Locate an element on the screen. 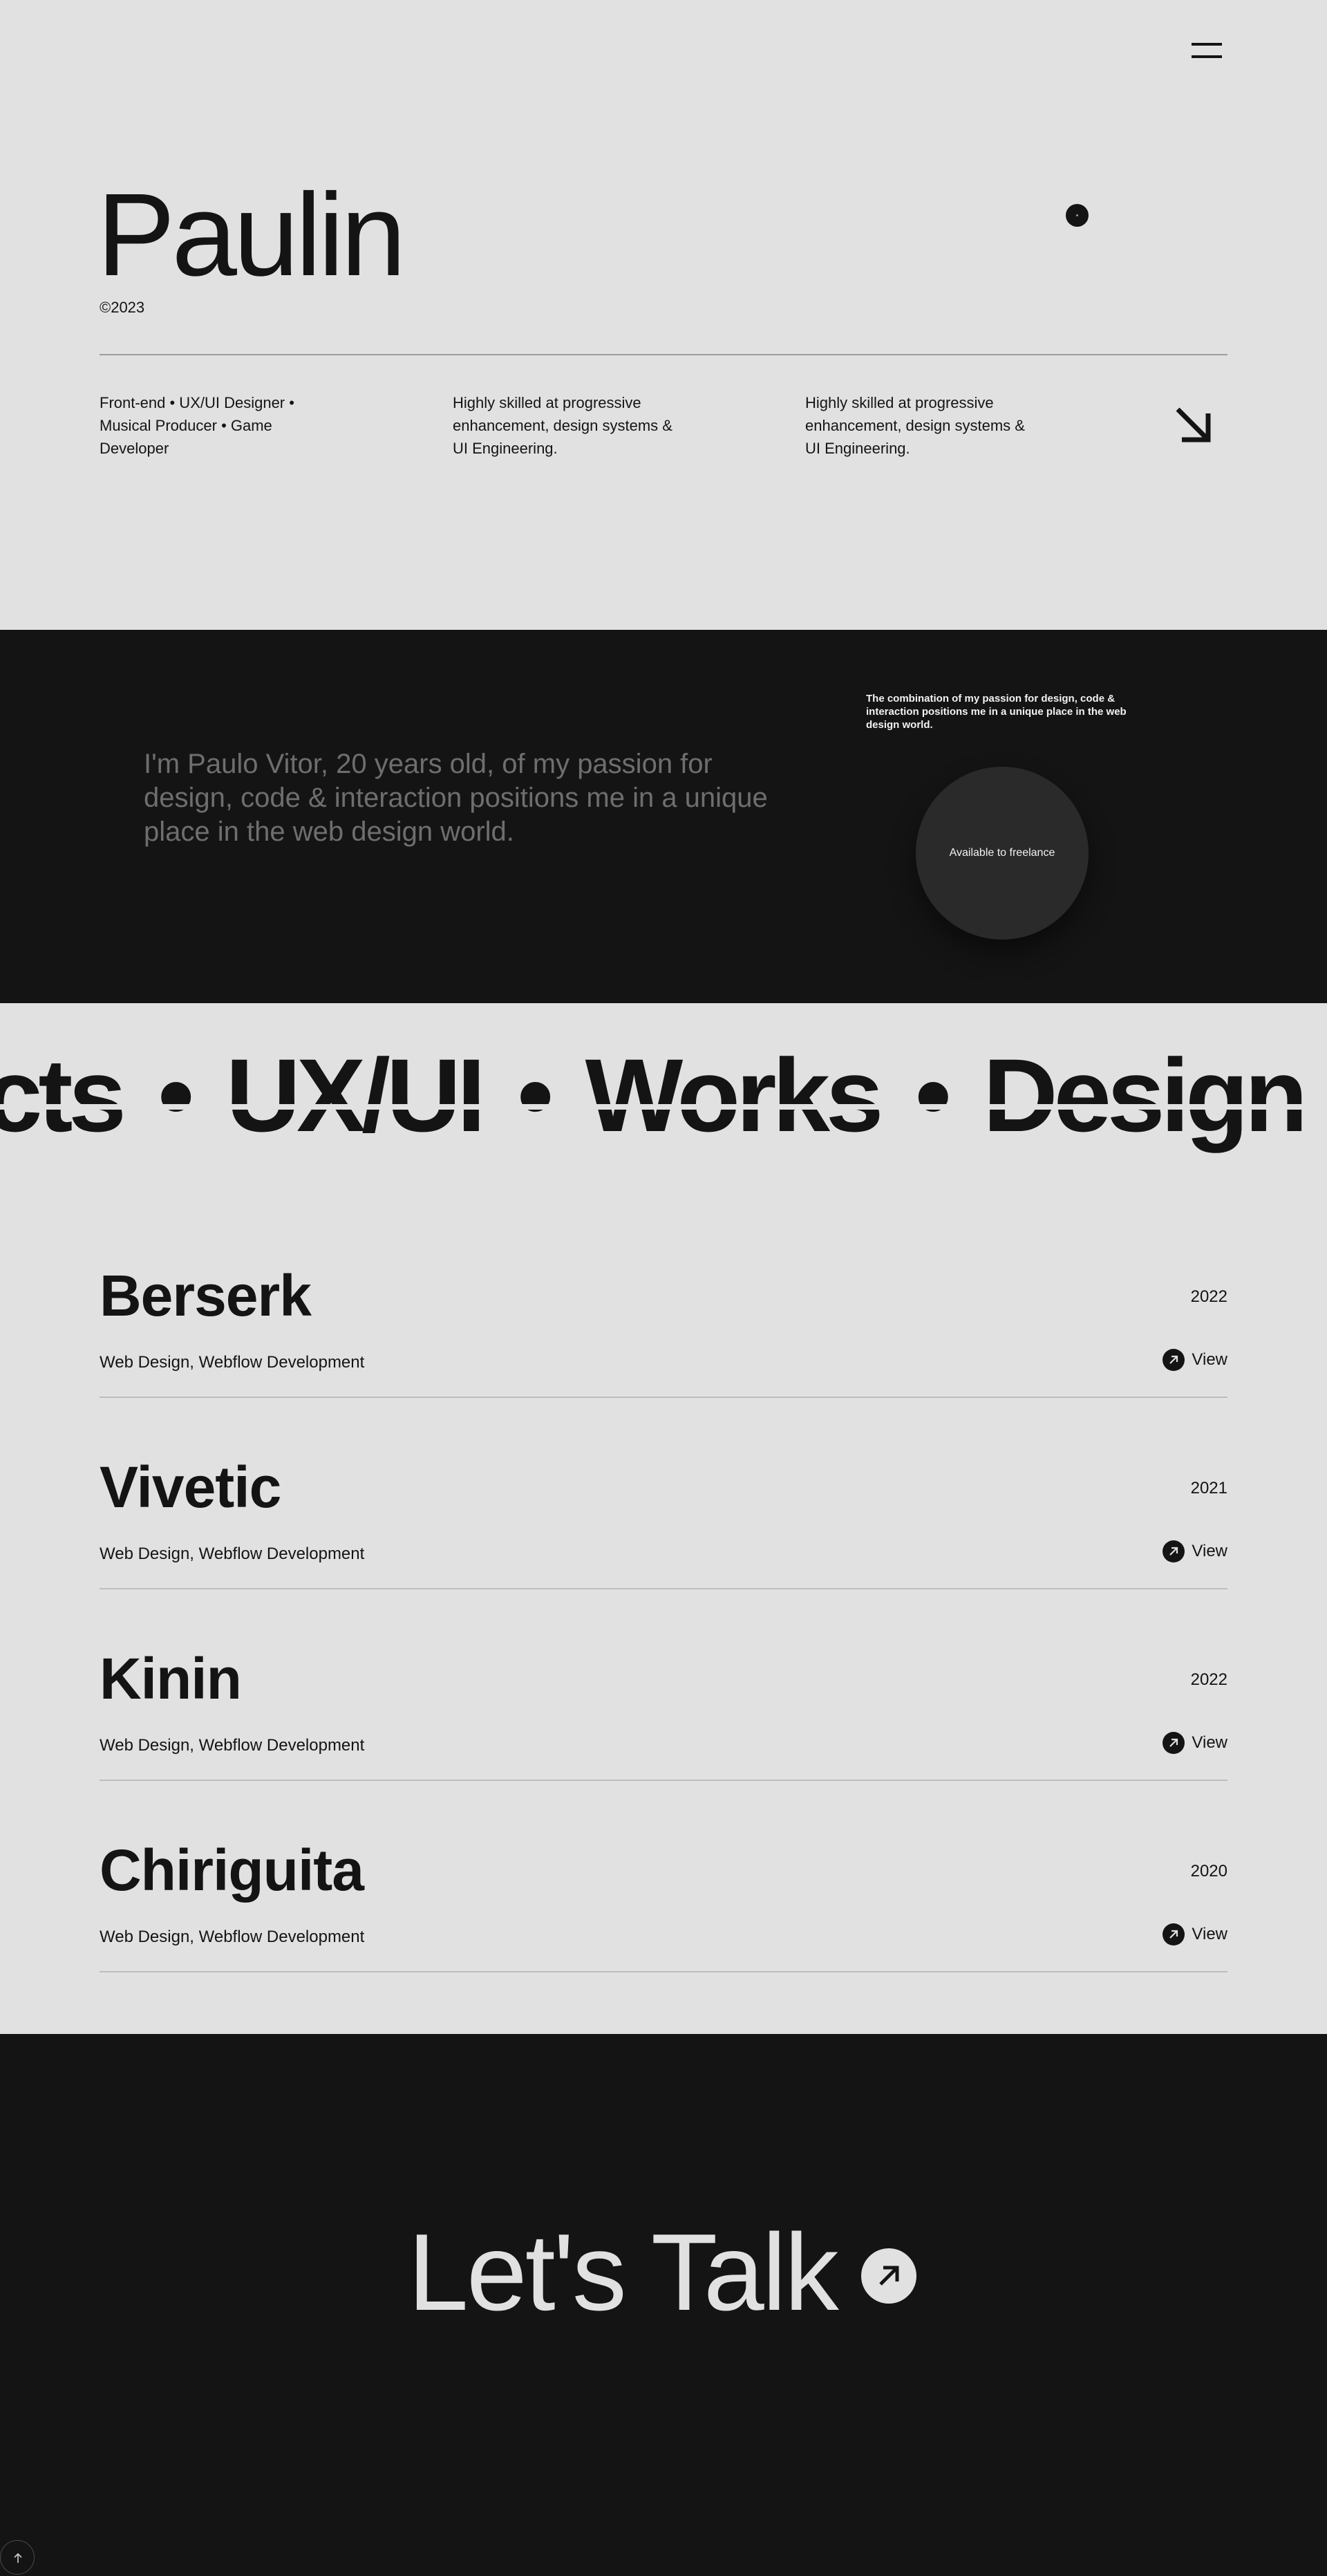 Image resolution: width=1327 pixels, height=2576 pixels. marquee-word: Design is located at coordinates (1145, 1095).